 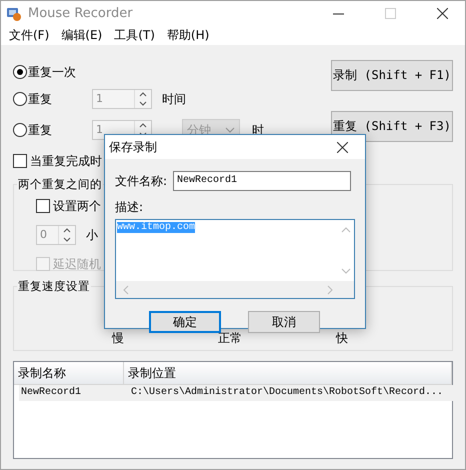 I want to click on dialog-title: 保存录制, so click(x=133, y=147).